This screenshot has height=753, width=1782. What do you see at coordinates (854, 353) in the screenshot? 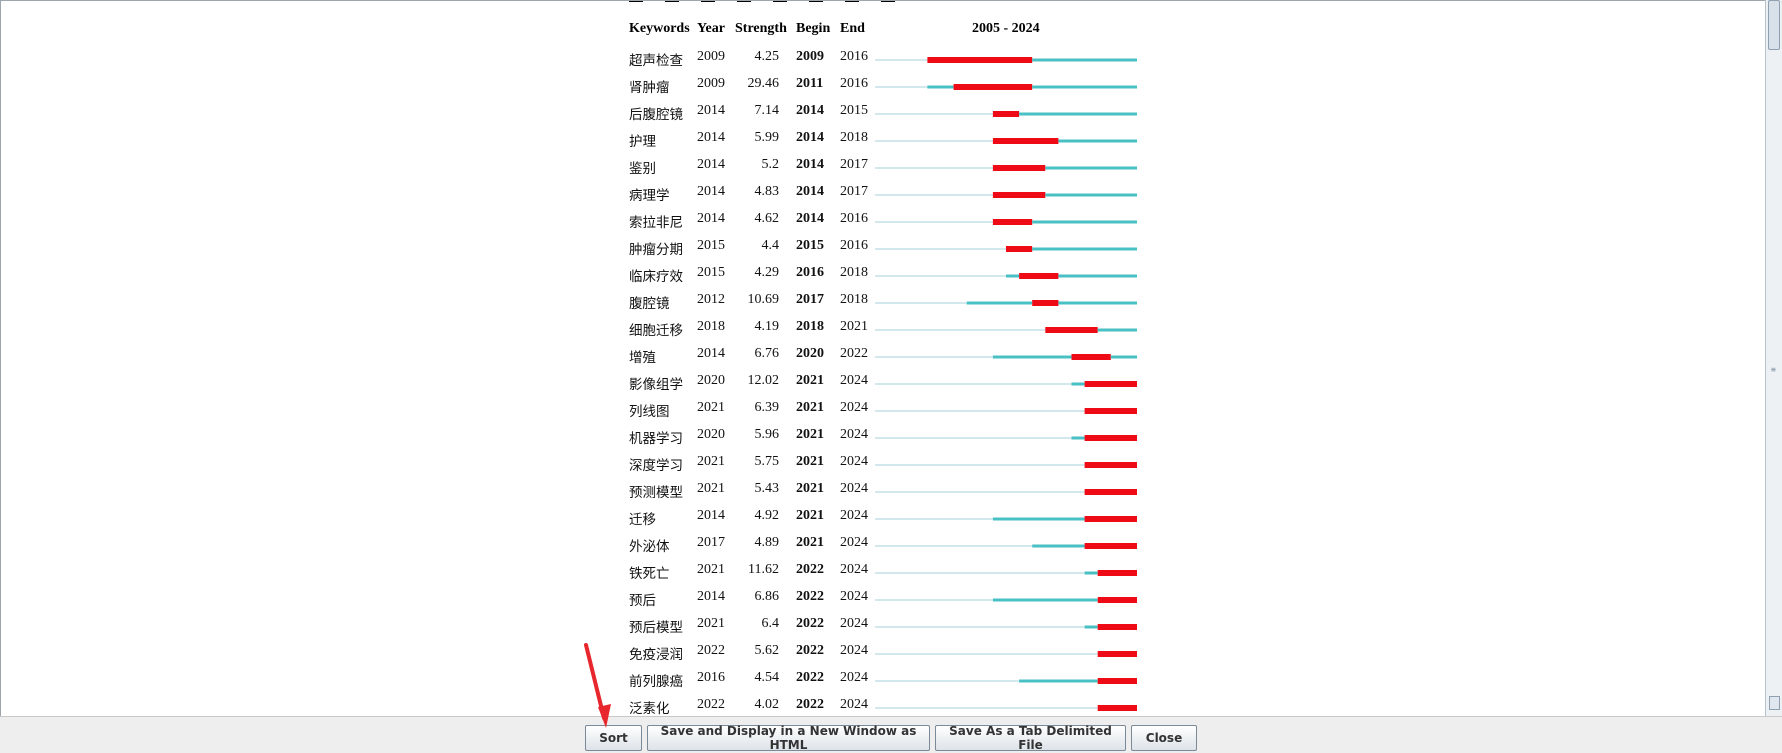
I see `end-cell: 2022` at bounding box center [854, 353].